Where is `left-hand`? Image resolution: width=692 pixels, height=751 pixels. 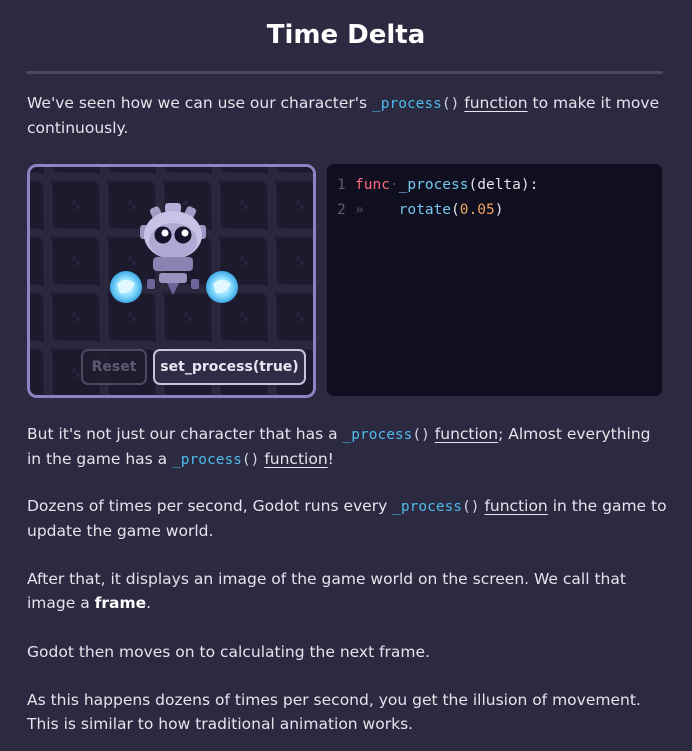 left-hand is located at coordinates (126, 287).